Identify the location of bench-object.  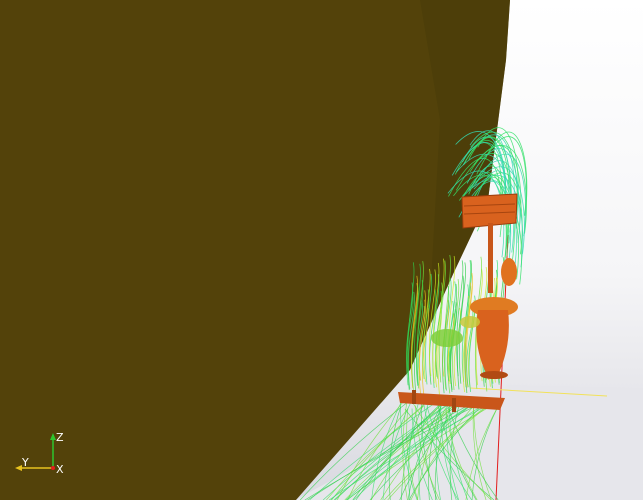
(451, 401).